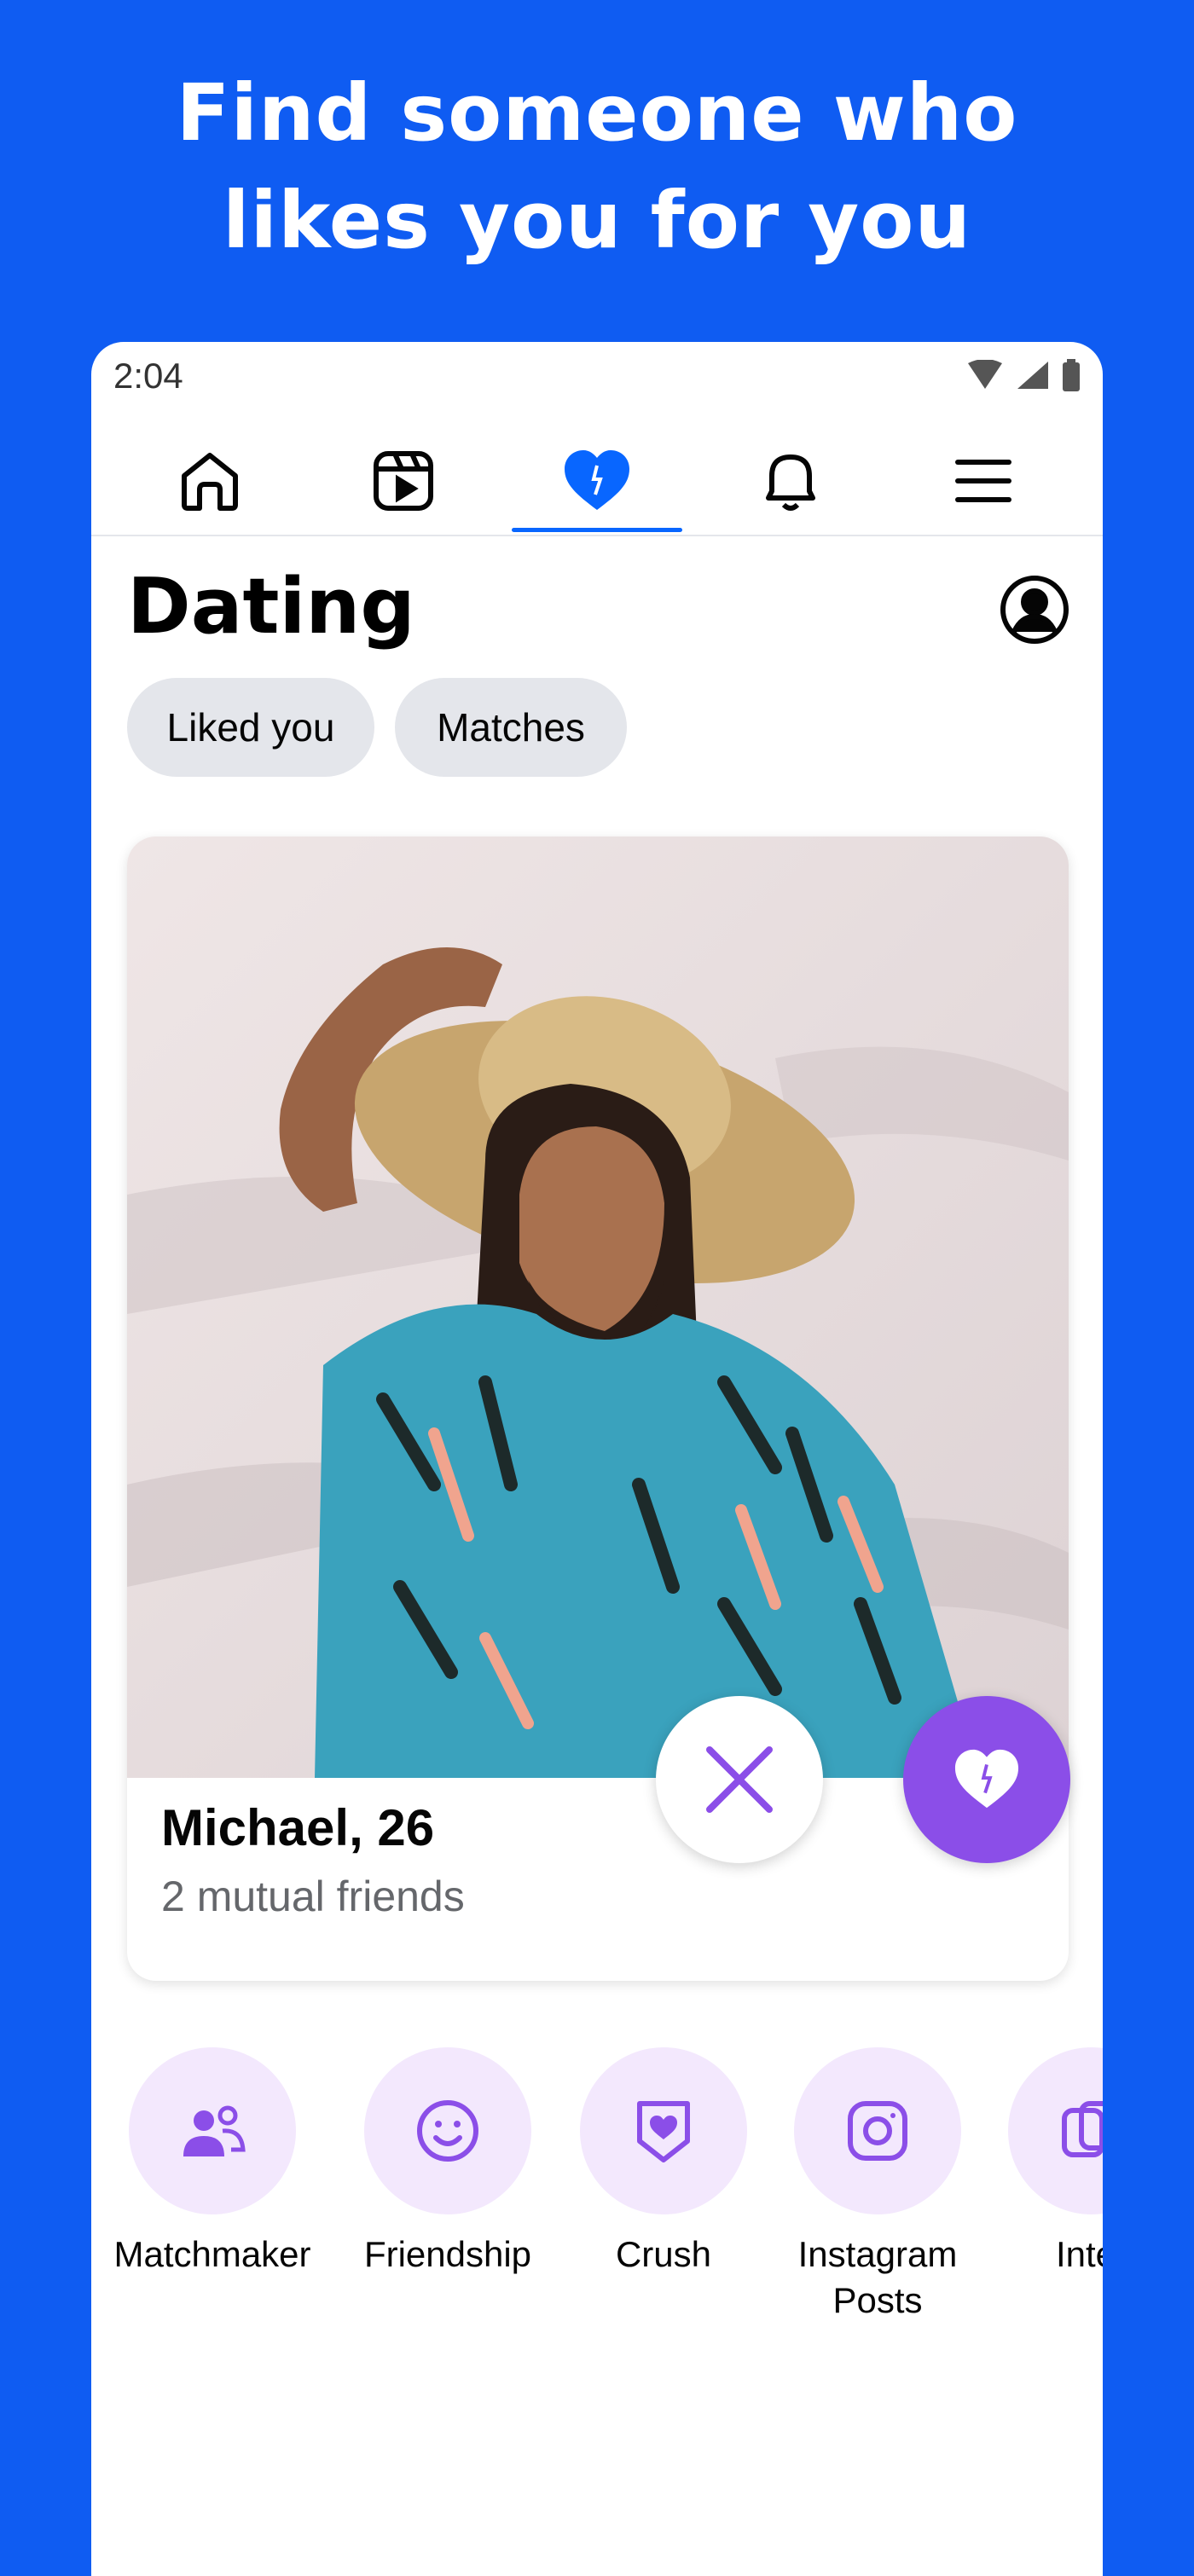  What do you see at coordinates (1032, 376) in the screenshot?
I see `signal-icon` at bounding box center [1032, 376].